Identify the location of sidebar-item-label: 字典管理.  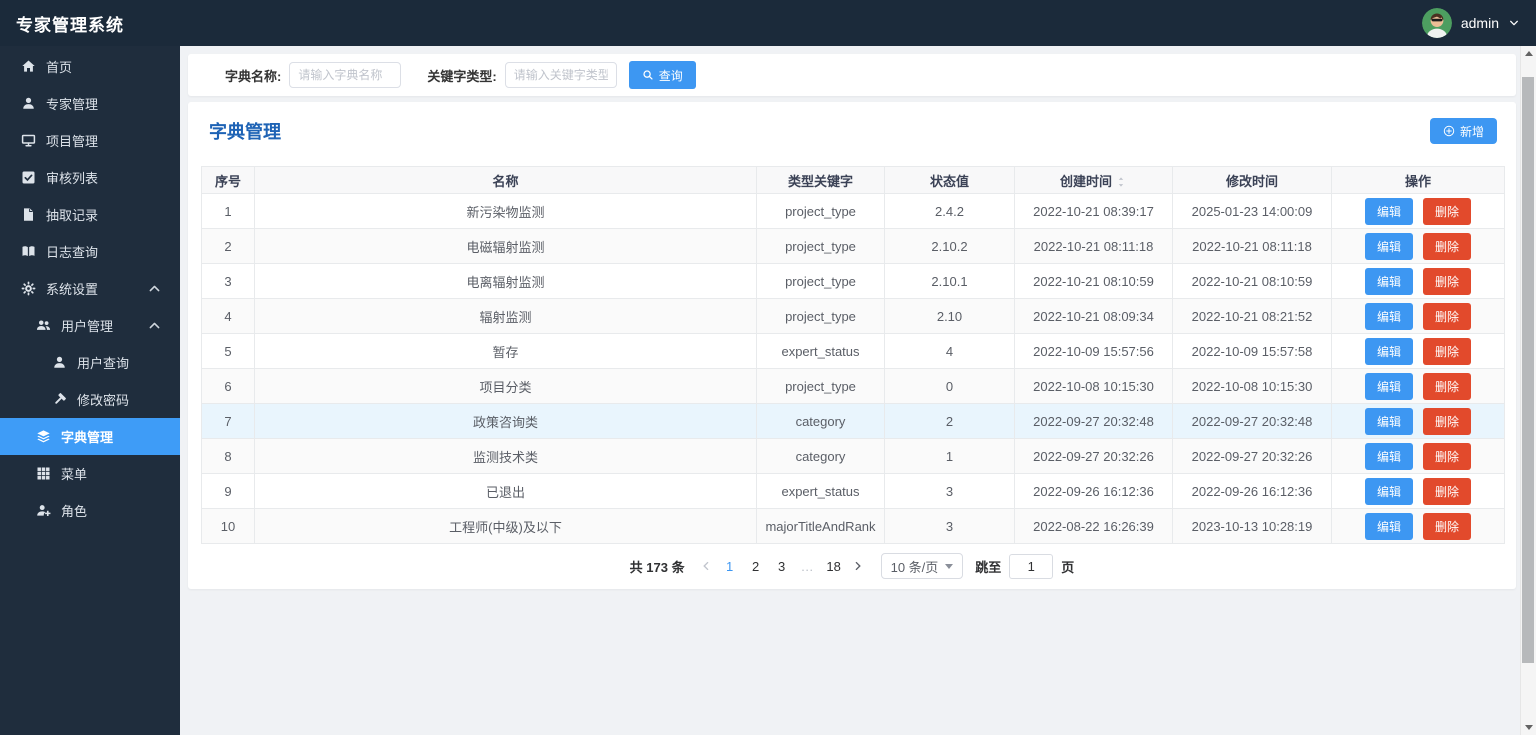
(87, 437).